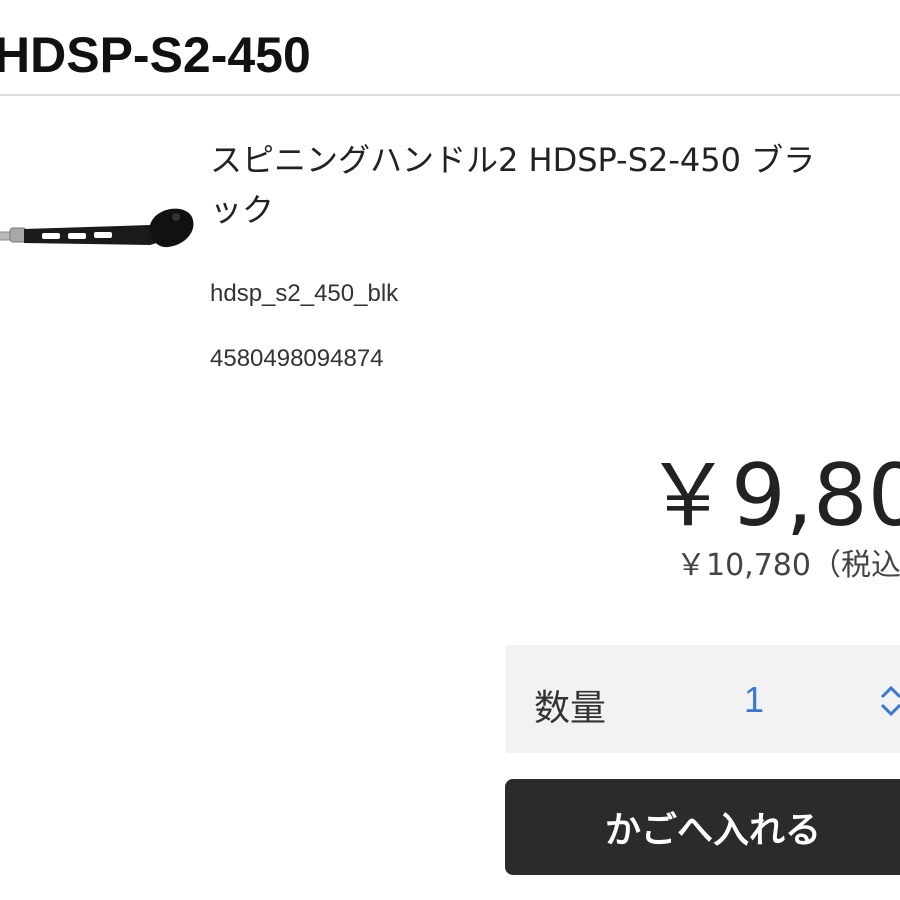  What do you see at coordinates (888, 701) in the screenshot?
I see `chevron-up-down-icon` at bounding box center [888, 701].